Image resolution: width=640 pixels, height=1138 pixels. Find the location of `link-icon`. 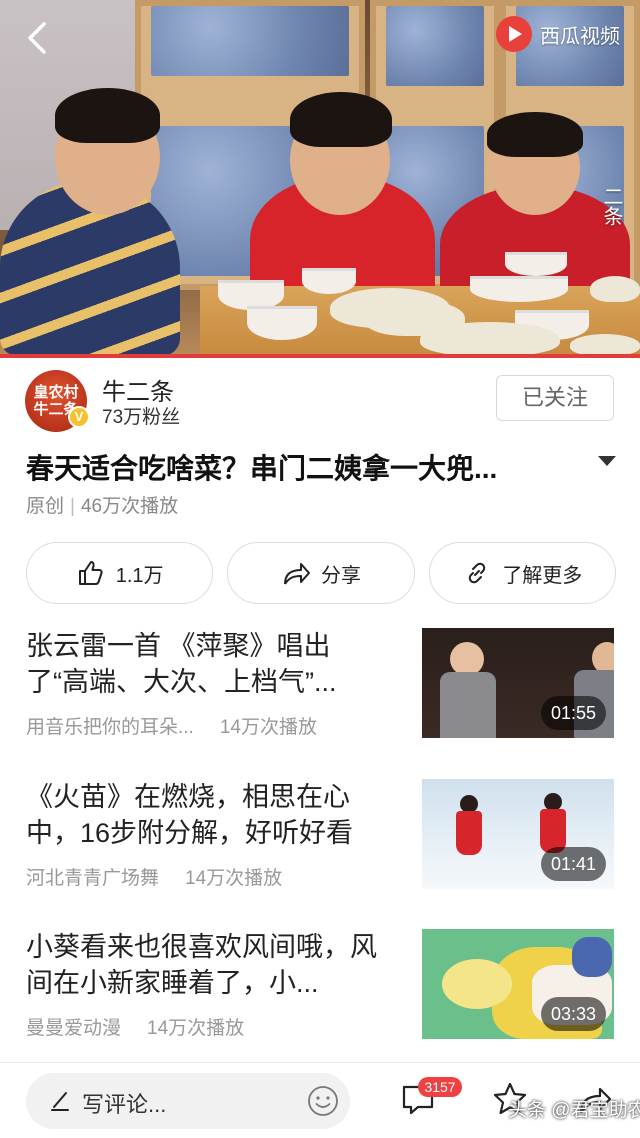

link-icon is located at coordinates (477, 573).